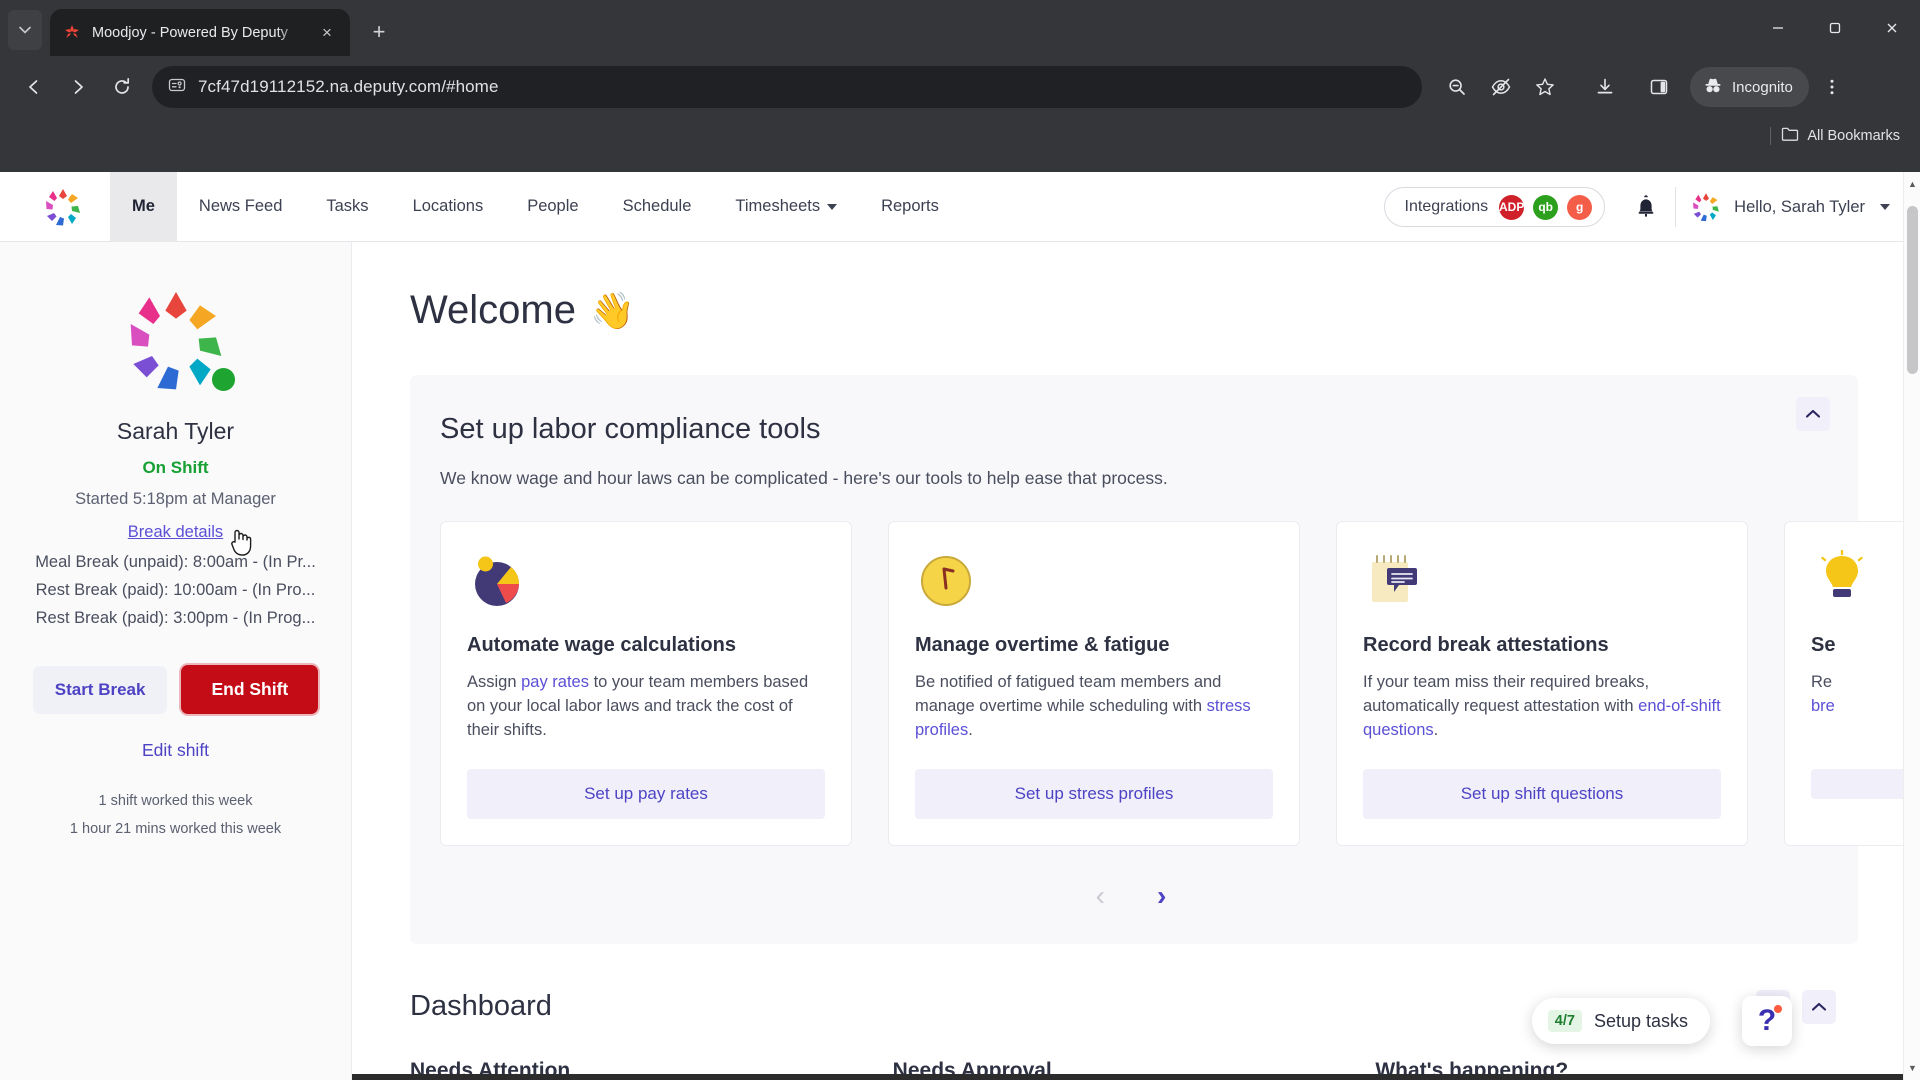 The image size is (1920, 1080). What do you see at coordinates (601, 645) in the screenshot?
I see `card-title: Automate wage calculations` at bounding box center [601, 645].